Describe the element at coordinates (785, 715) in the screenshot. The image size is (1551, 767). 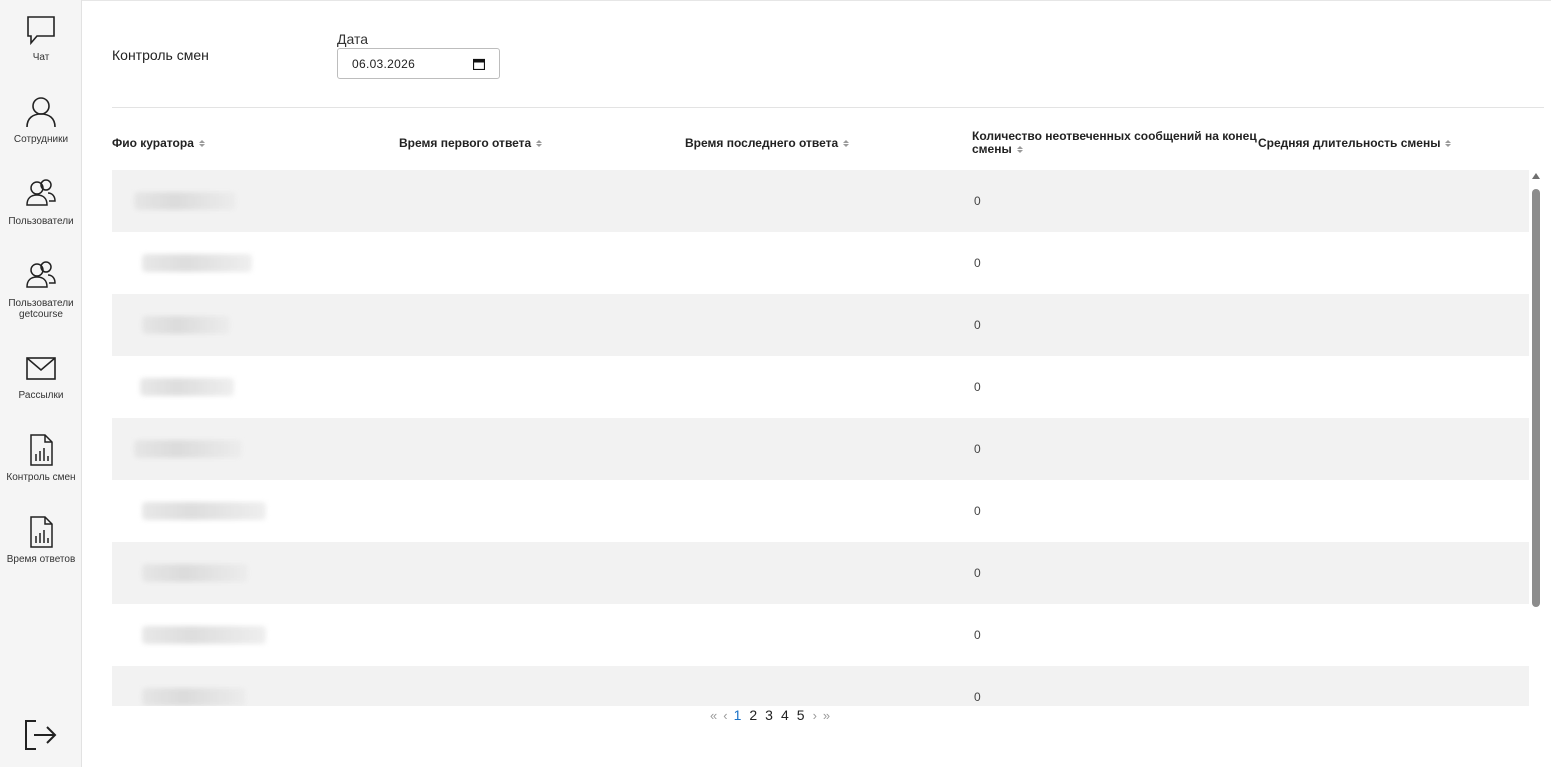
I see `page-button-4: 4` at that location.